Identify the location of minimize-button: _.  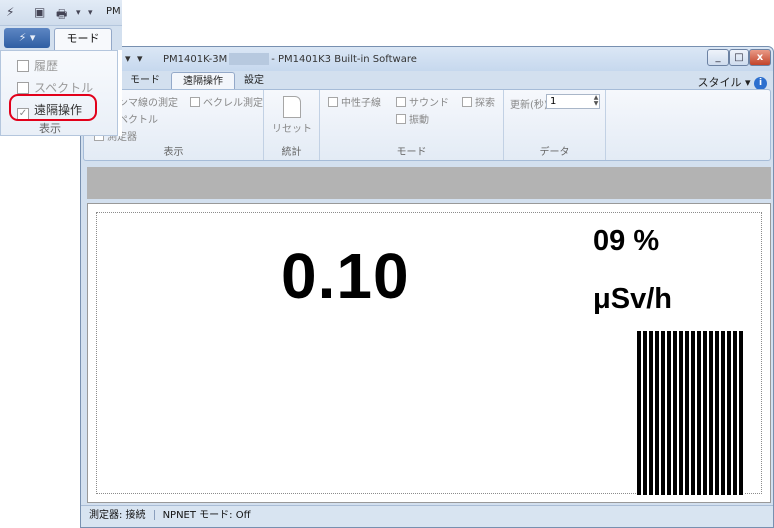
(718, 57).